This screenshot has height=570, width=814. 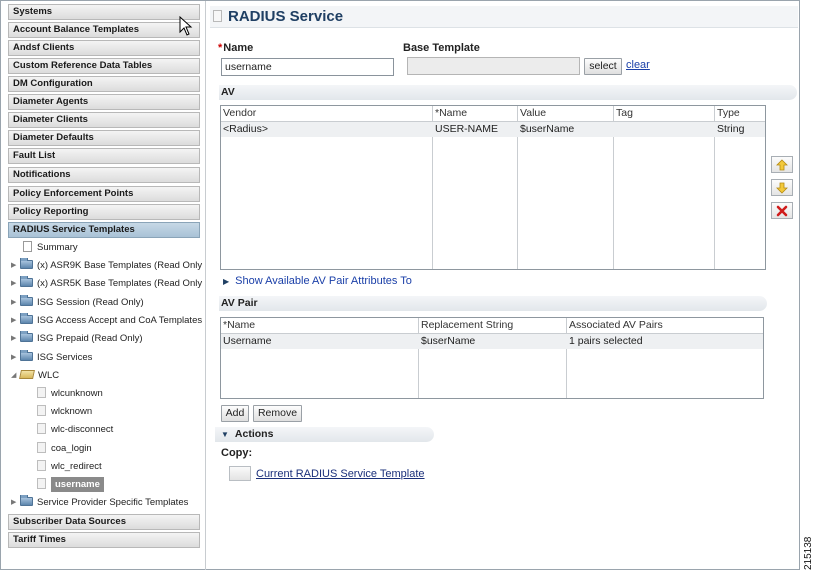 I want to click on av-pair-cell-replacement: $userName, so click(x=448, y=341).